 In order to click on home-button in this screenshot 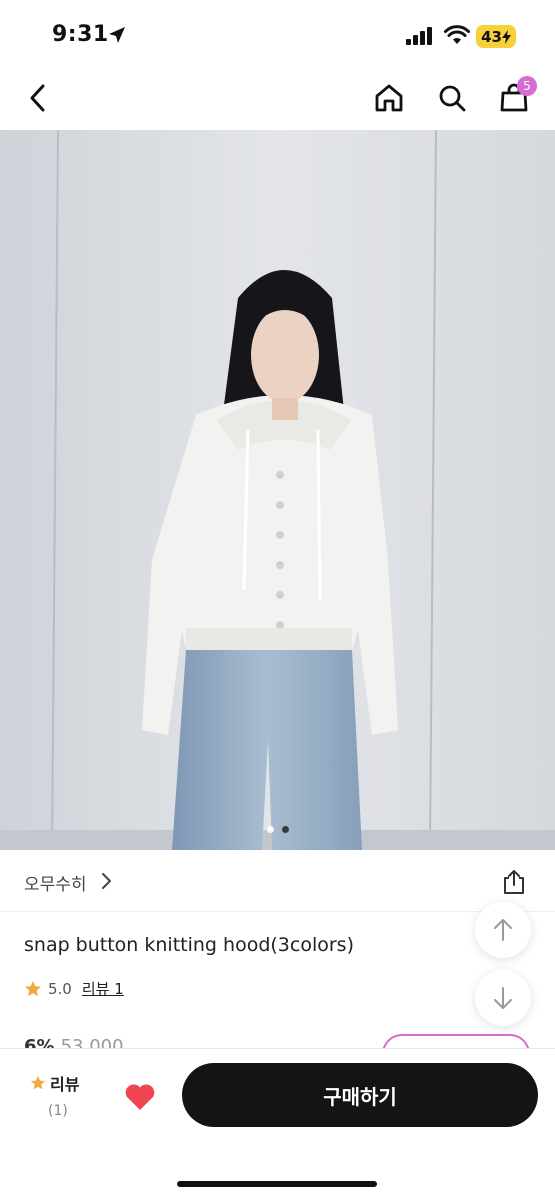, I will do `click(389, 98)`.